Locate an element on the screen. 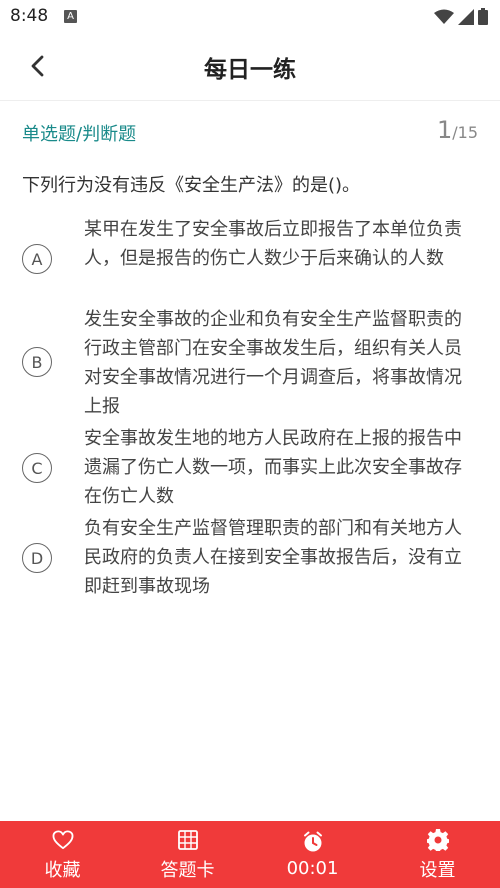  timer-tab: 00:01 is located at coordinates (312, 854).